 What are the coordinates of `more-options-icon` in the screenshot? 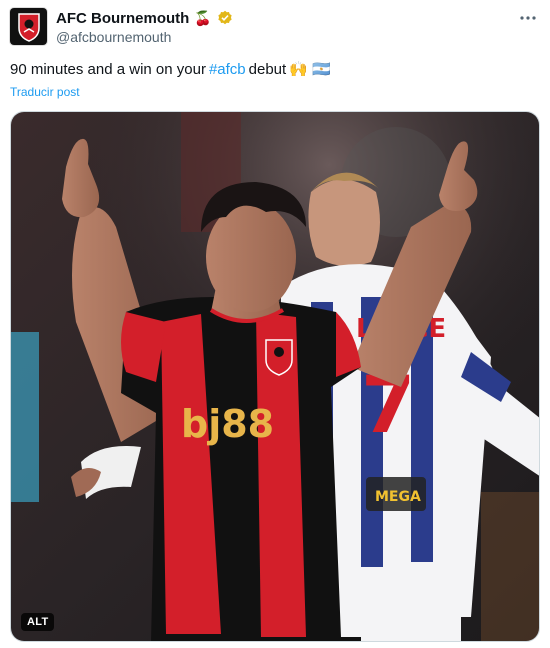 It's located at (528, 18).